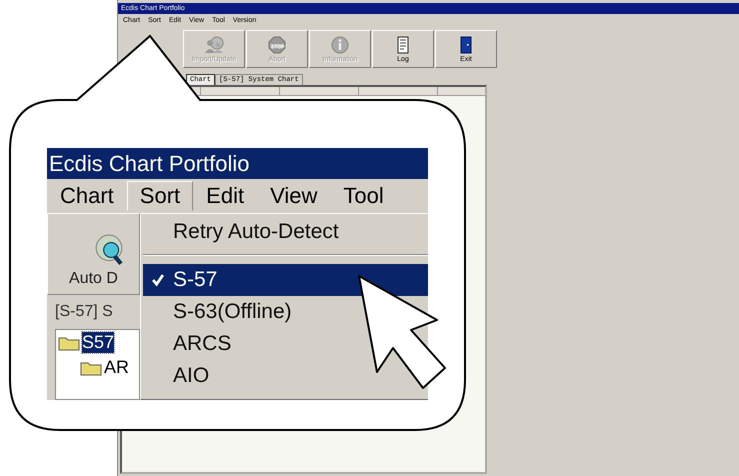  Describe the element at coordinates (340, 45) in the screenshot. I see `info-icon` at that location.